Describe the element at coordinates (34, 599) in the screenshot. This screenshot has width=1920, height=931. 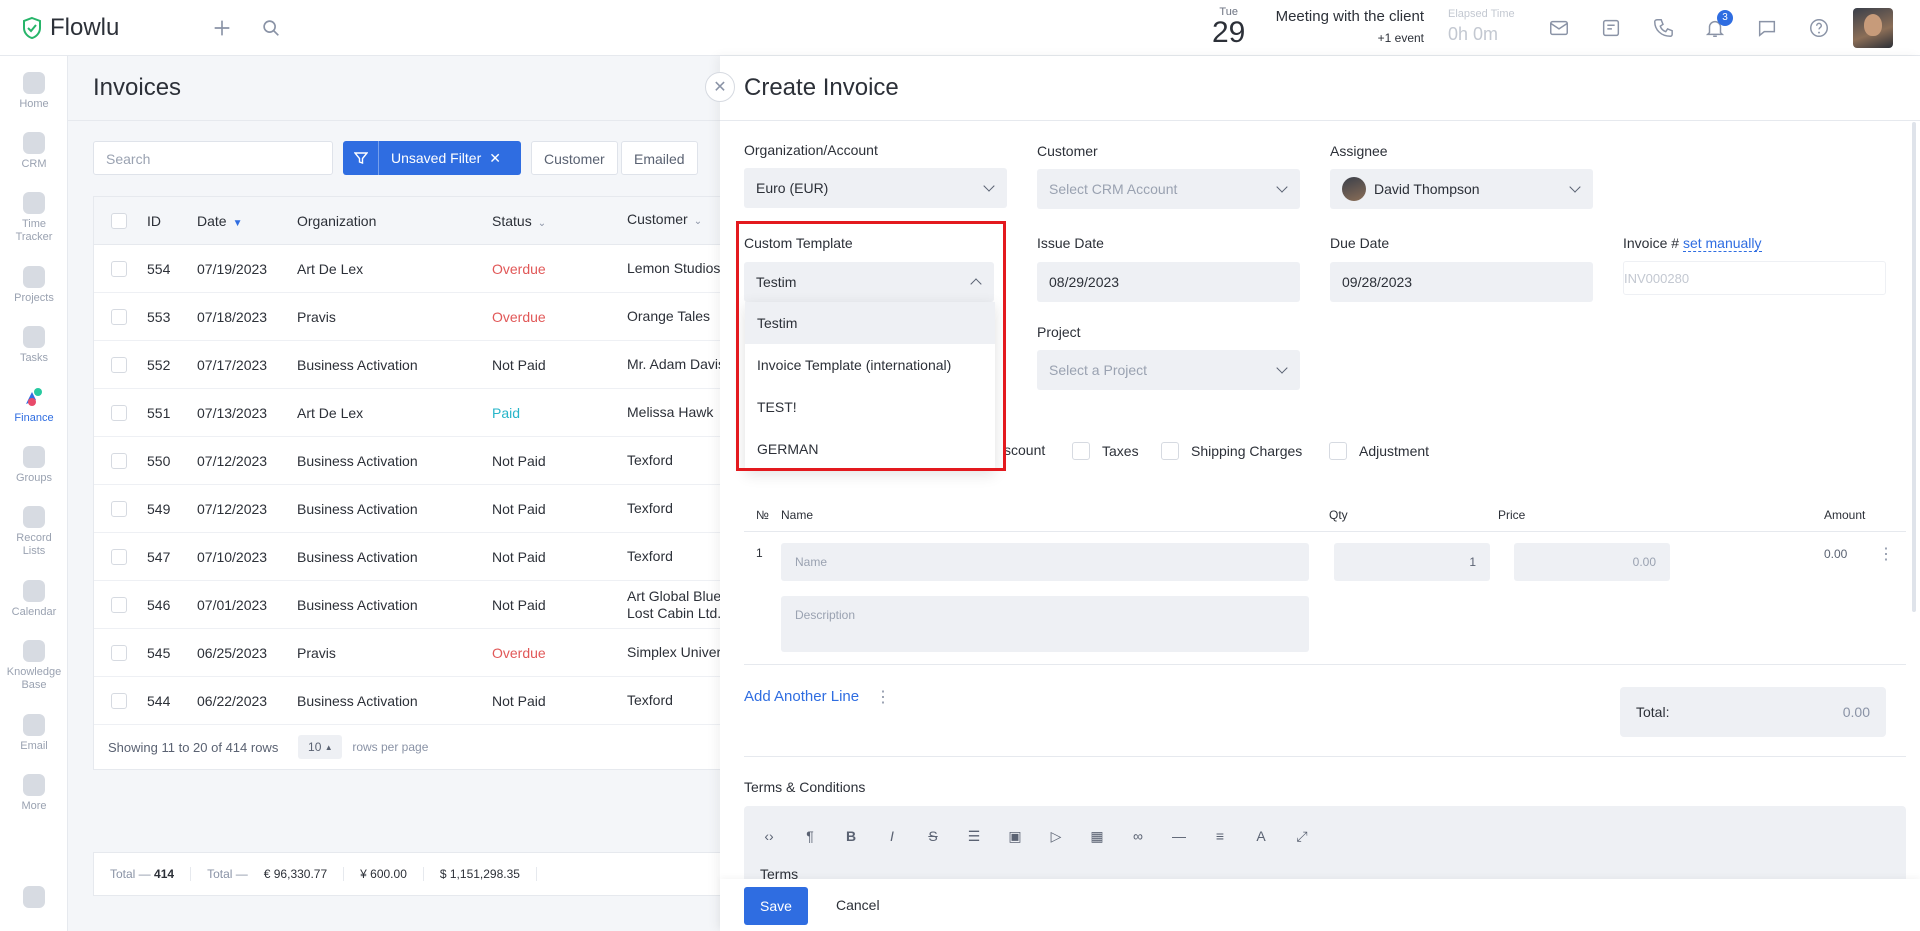
I see `nav-calendar: Calendar` at that location.